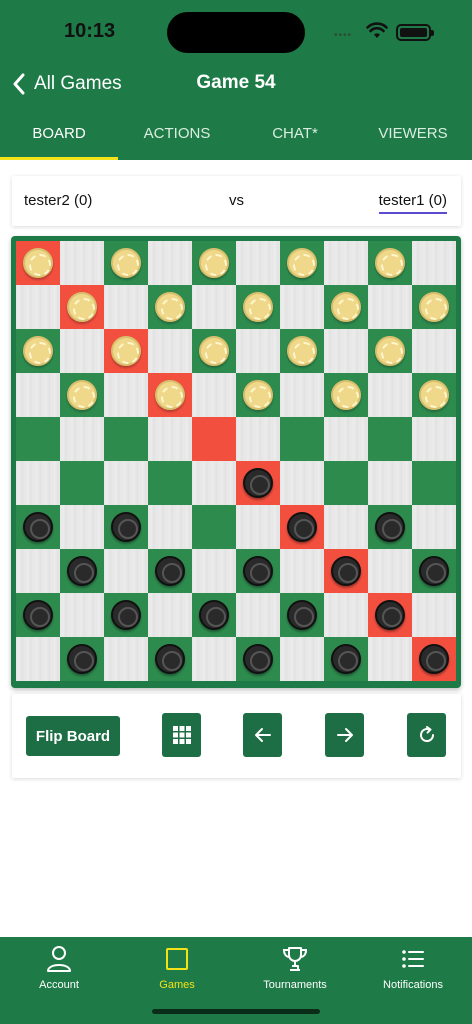  I want to click on refresh-button, so click(426, 735).